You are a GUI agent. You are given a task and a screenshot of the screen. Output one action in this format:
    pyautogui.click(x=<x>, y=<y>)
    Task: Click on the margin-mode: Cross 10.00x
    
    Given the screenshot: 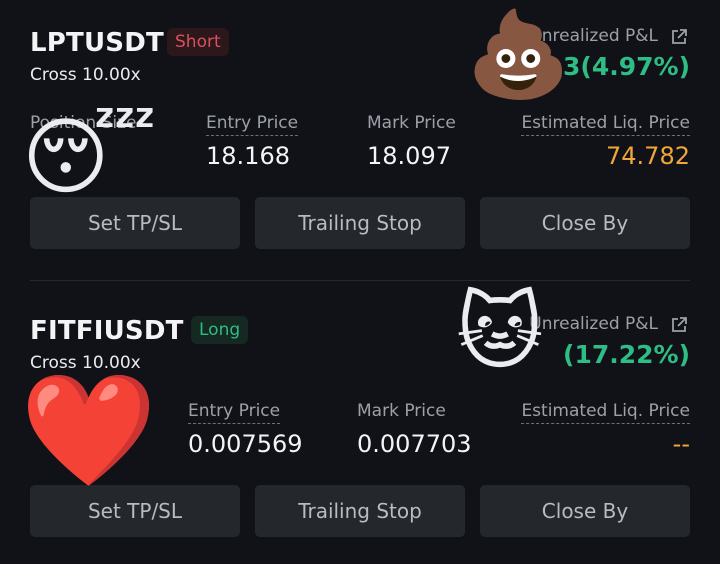 What is the action you would take?
    pyautogui.click(x=85, y=75)
    